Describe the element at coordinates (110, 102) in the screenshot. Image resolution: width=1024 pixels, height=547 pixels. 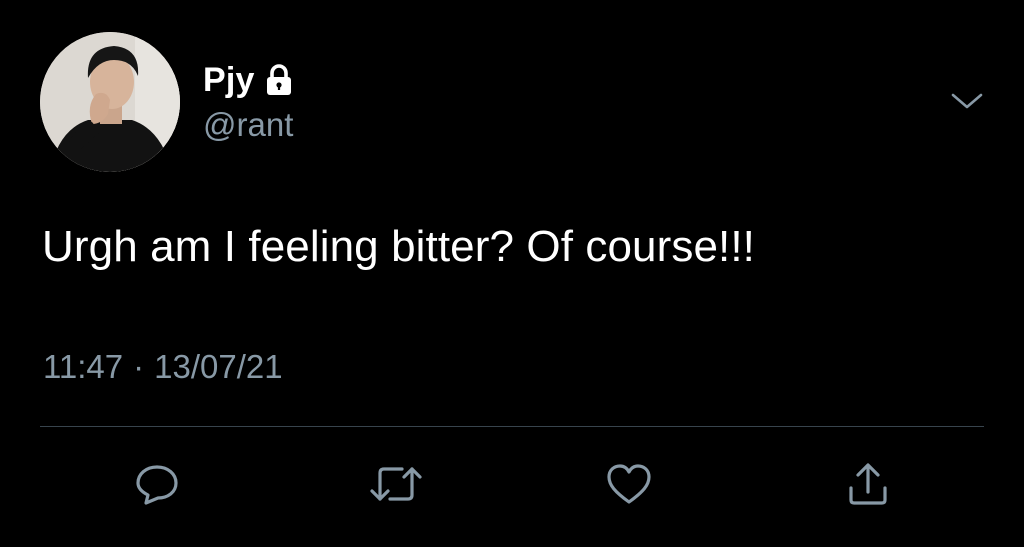
I see `avatar` at that location.